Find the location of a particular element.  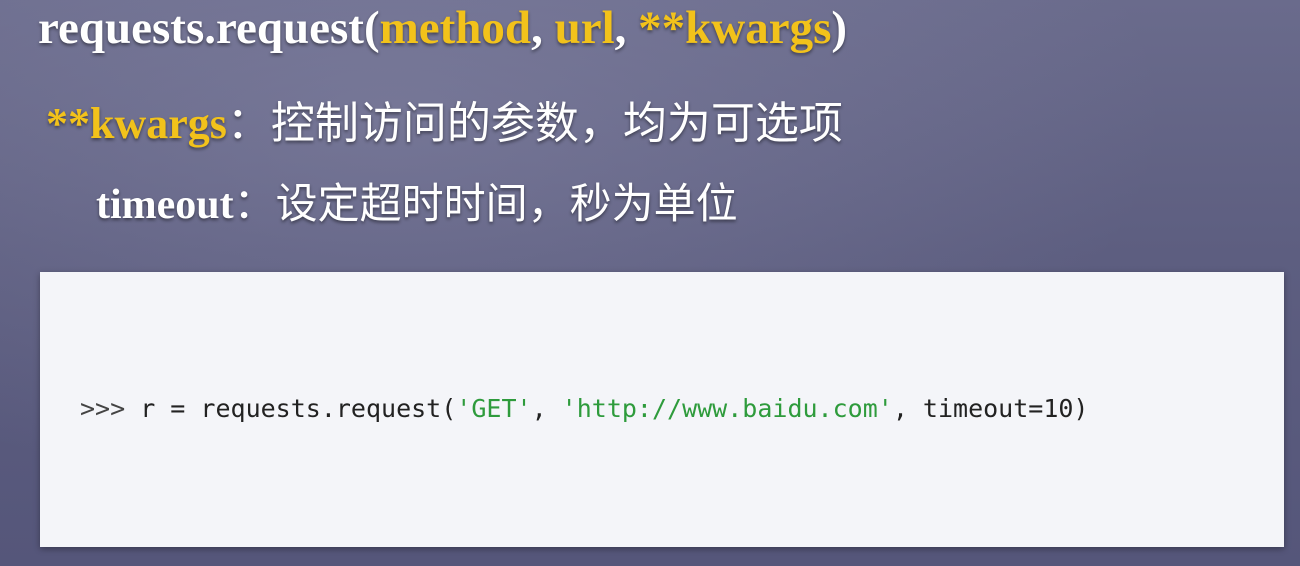

slide-title: requests.request(method, url, **kwargs) is located at coordinates (442, 28).